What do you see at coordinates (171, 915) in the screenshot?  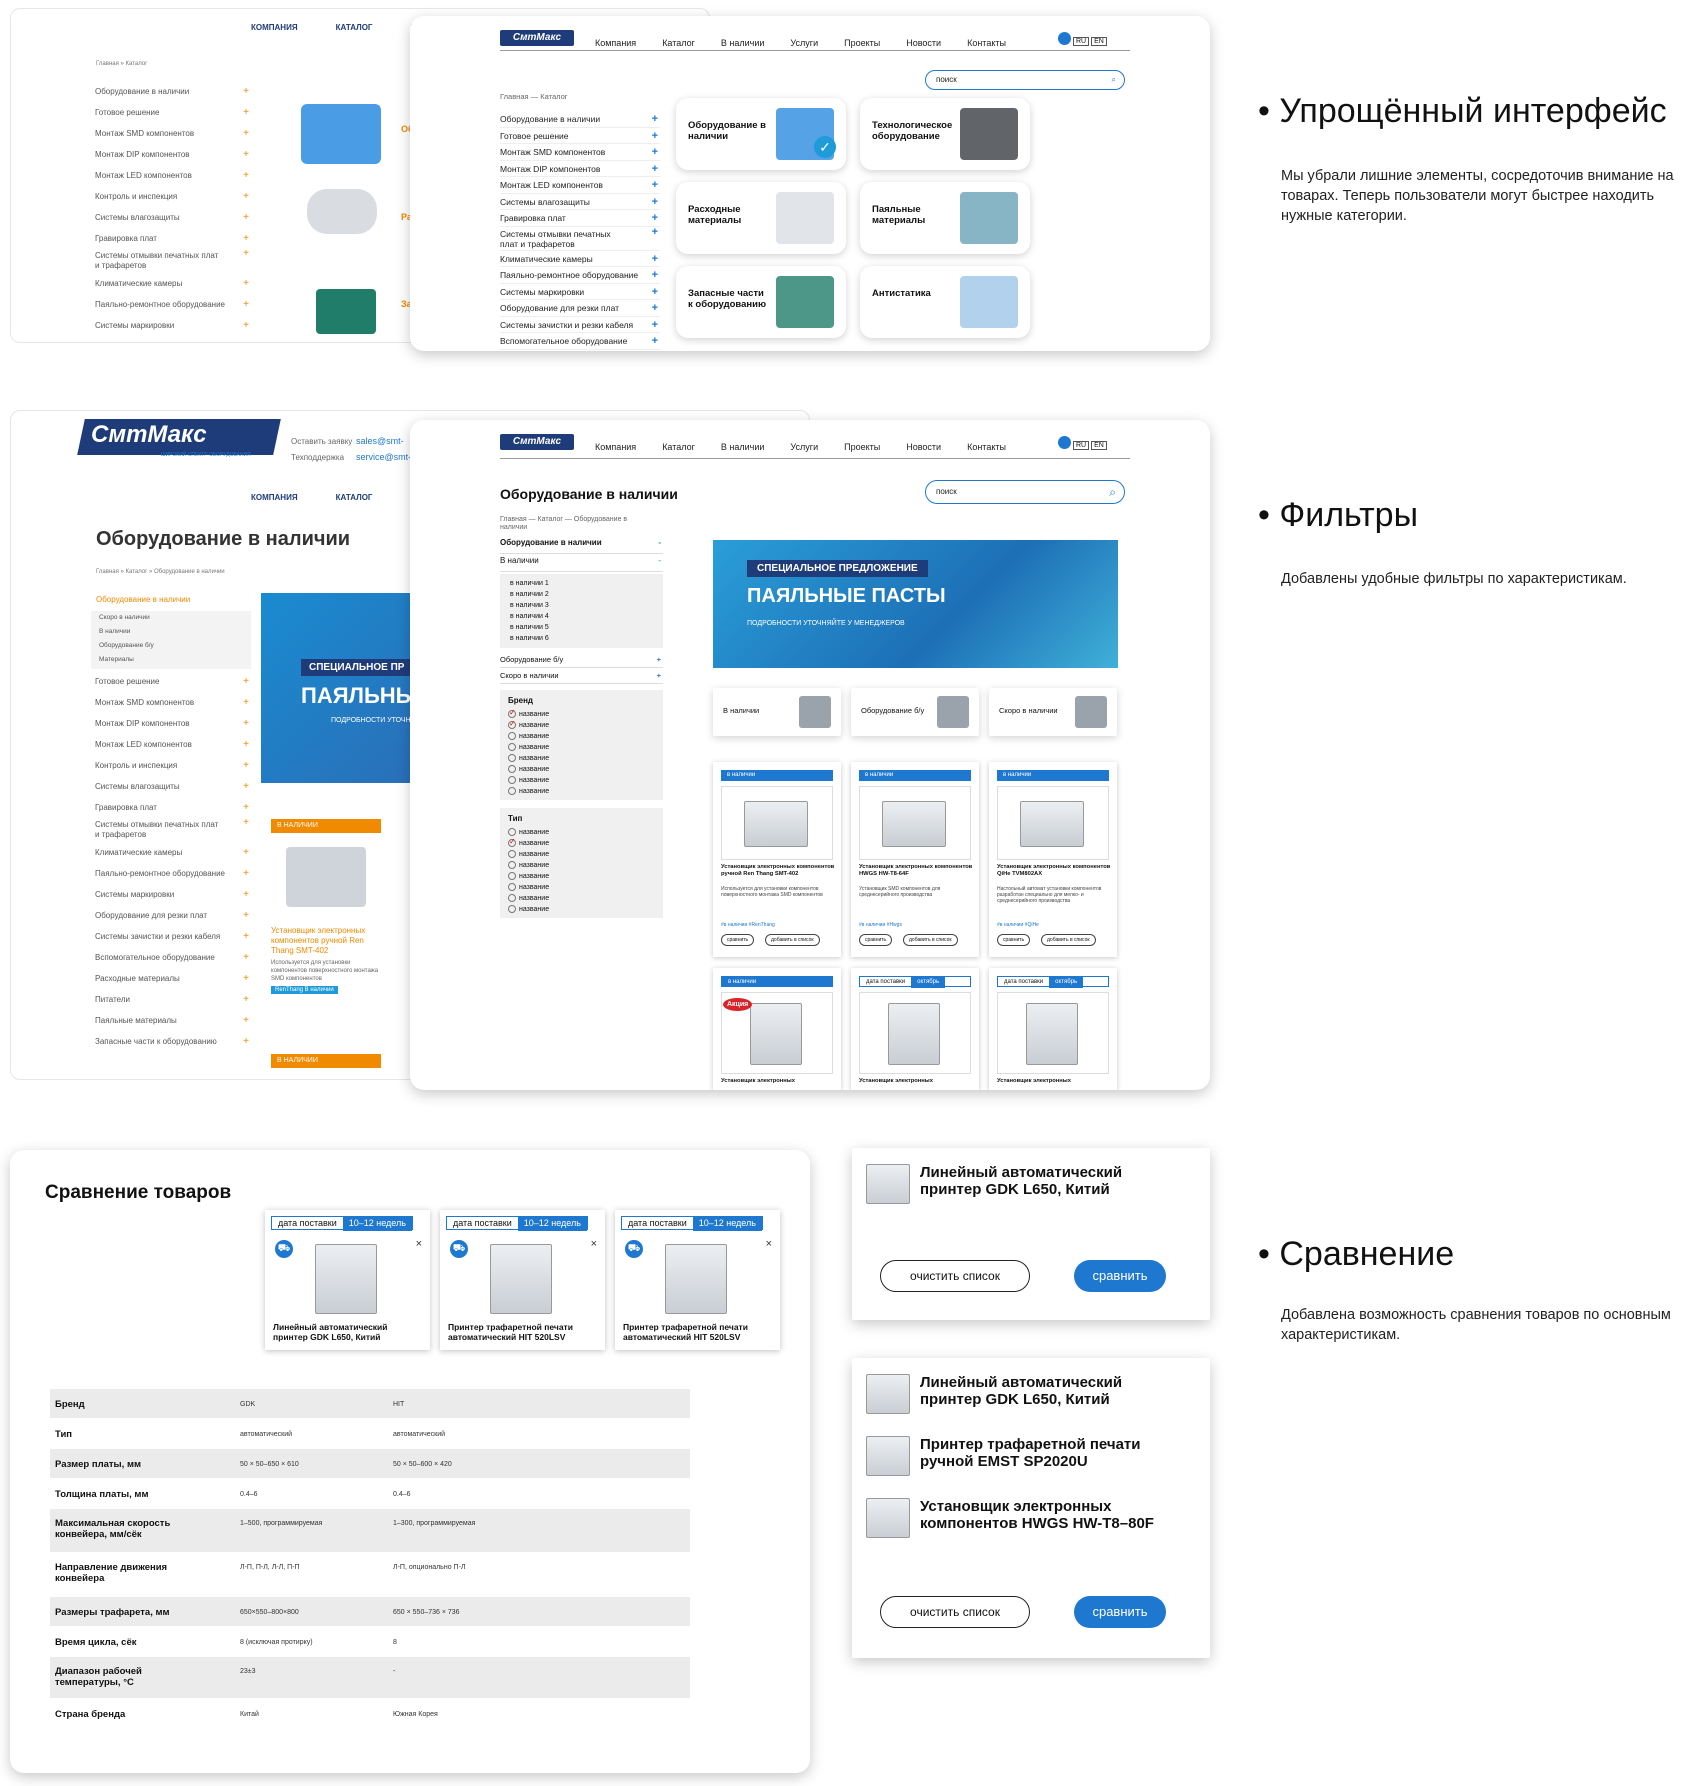 I see `menu-item: Оборудование для резки плат +` at bounding box center [171, 915].